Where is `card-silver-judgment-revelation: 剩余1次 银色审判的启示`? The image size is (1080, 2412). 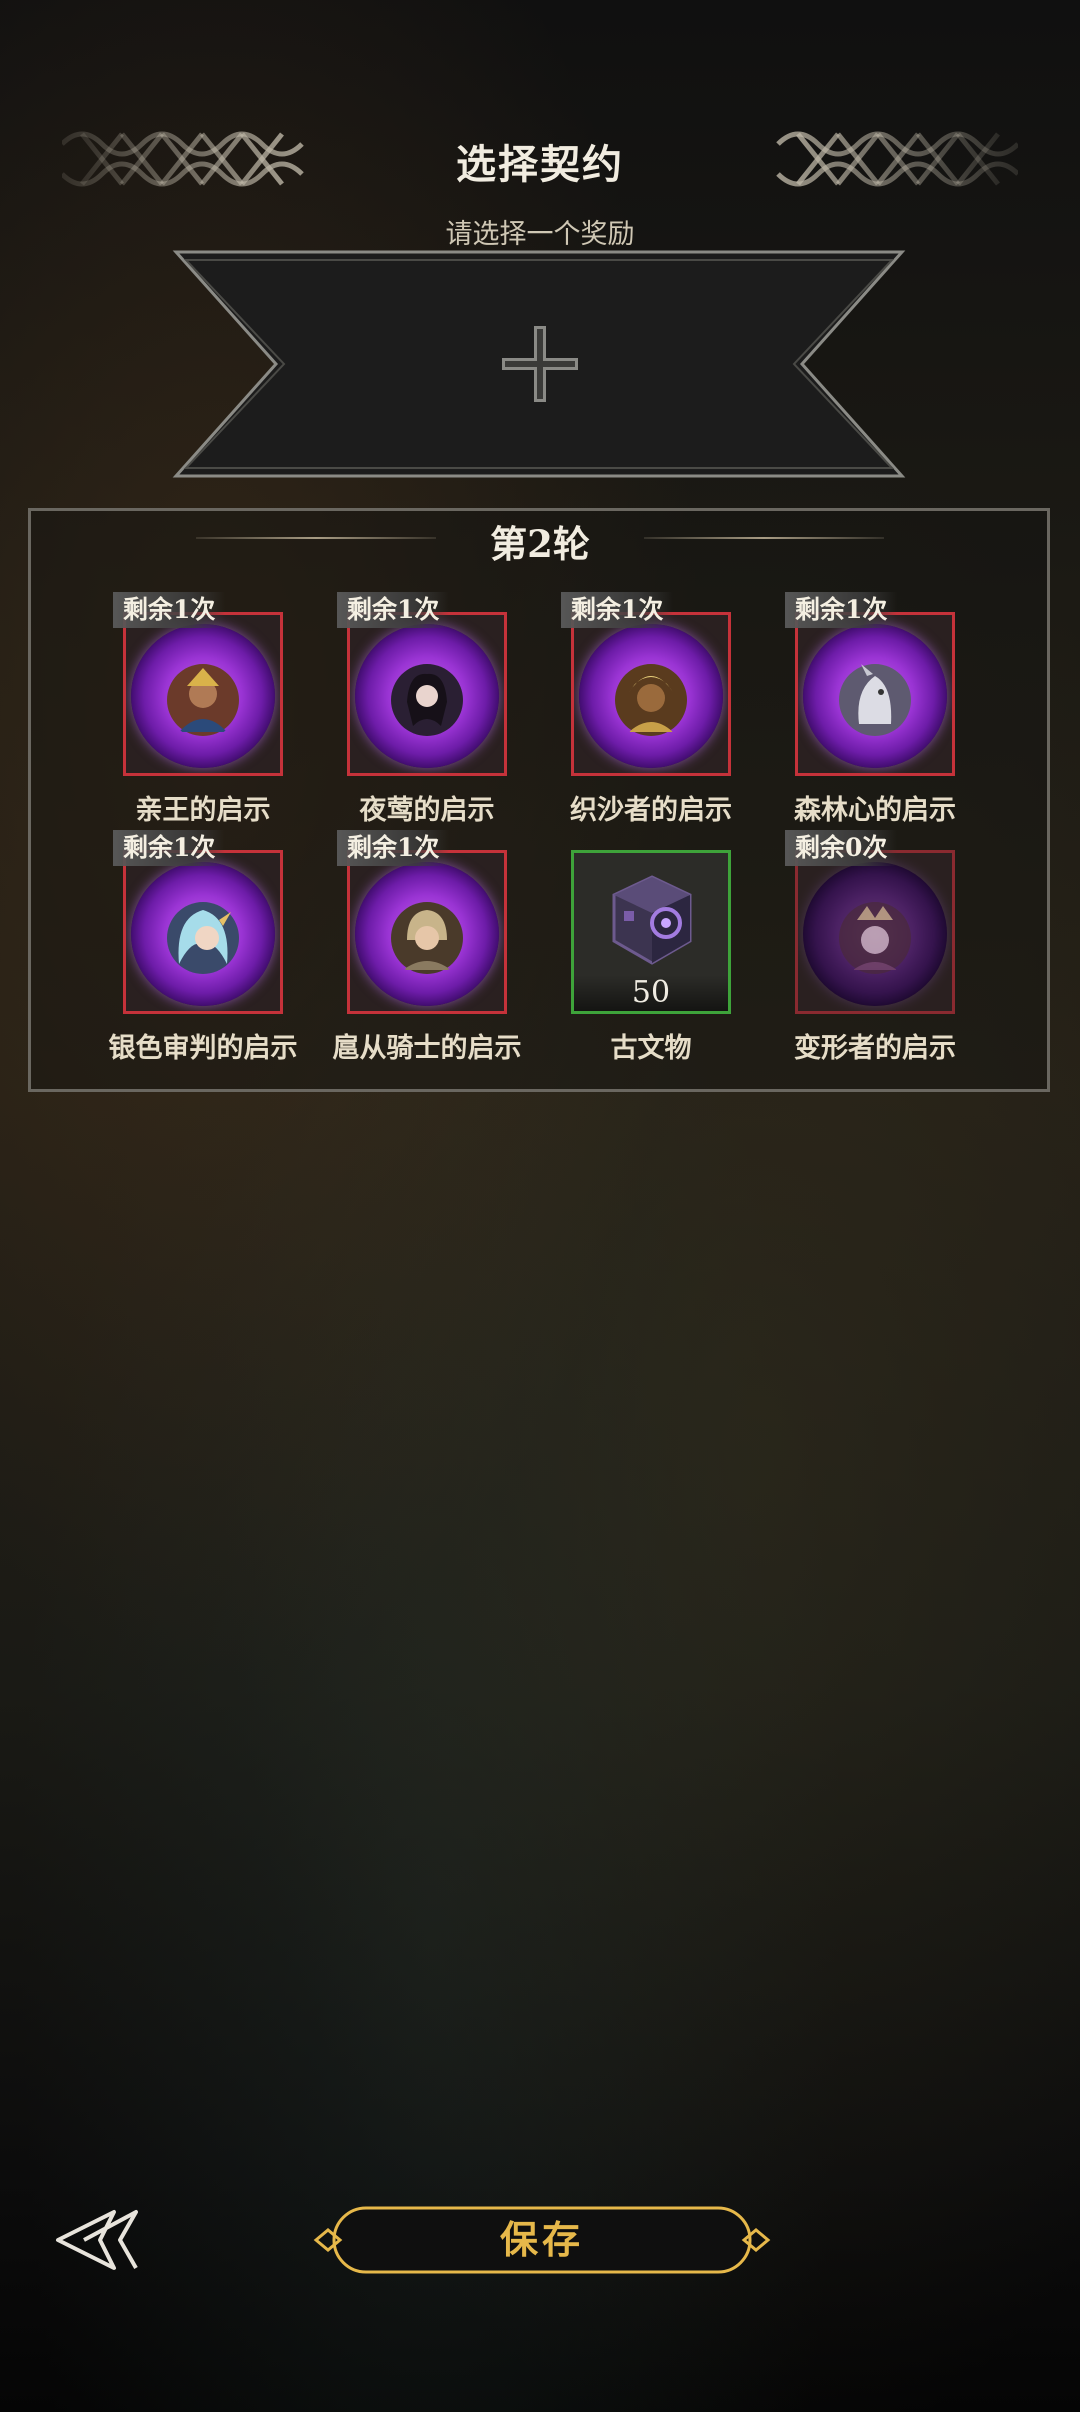
card-silver-judgment-revelation: 剩余1次 银色审判的启示 is located at coordinates (203, 947).